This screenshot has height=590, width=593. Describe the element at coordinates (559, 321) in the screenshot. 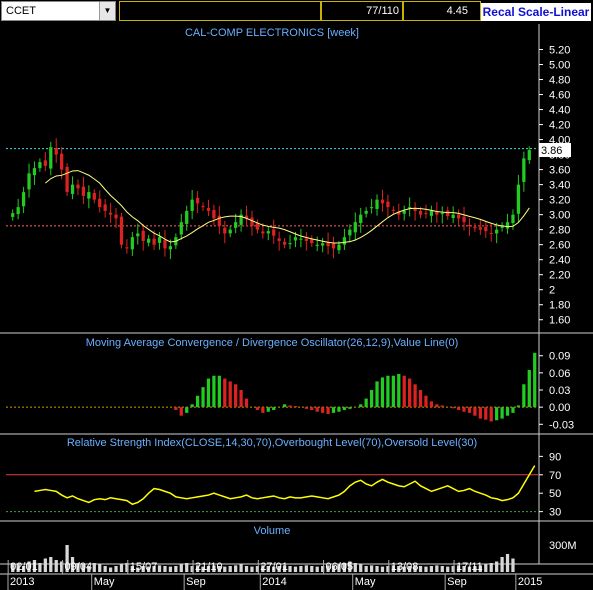

I see `price-y-tick-label: 1.60` at that location.